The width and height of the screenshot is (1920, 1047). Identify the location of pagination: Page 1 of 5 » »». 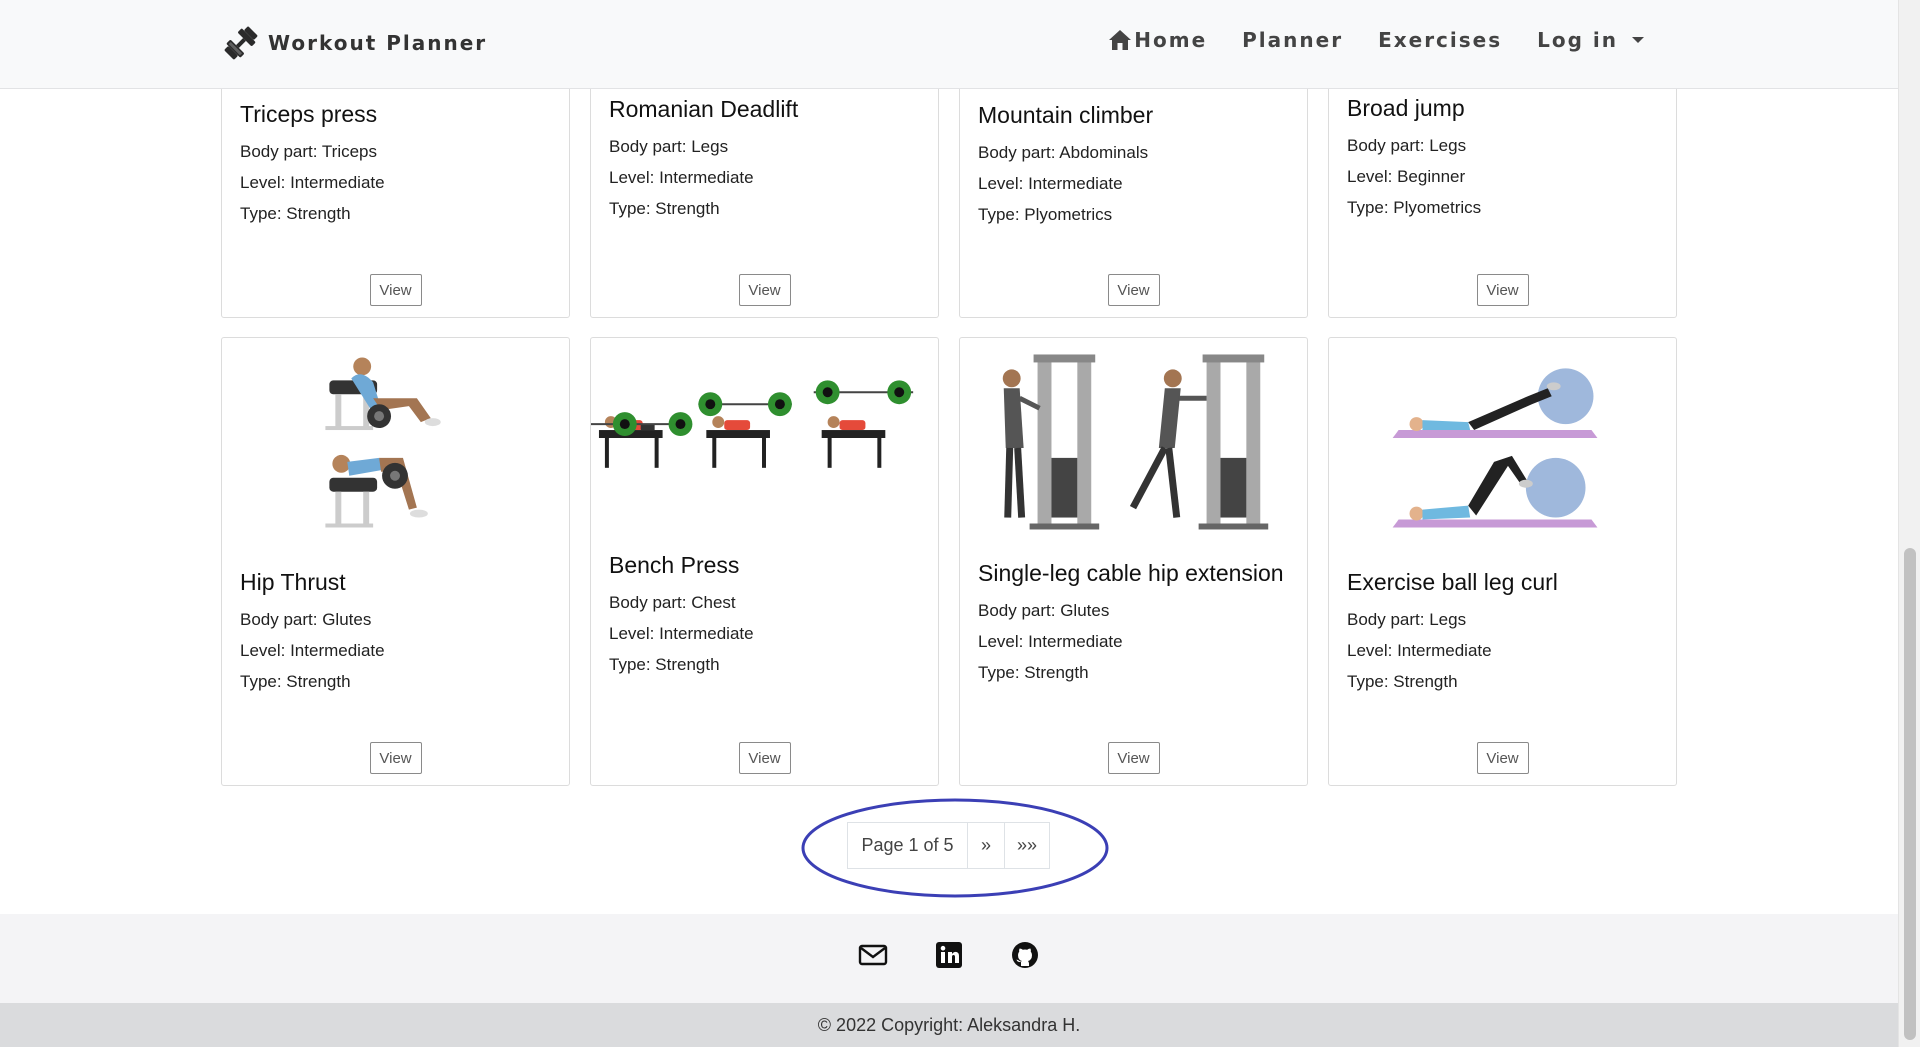
(948, 845).